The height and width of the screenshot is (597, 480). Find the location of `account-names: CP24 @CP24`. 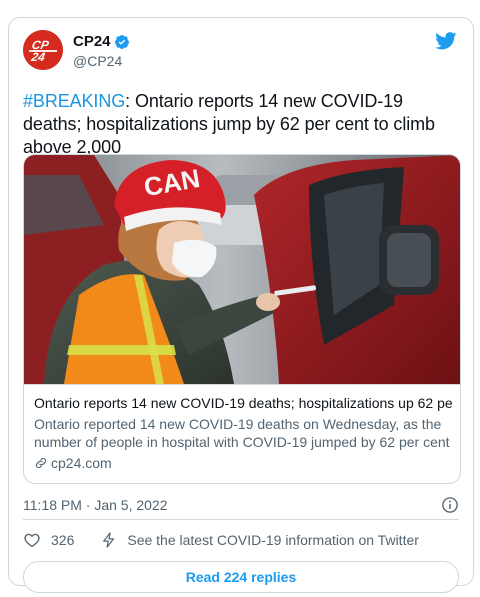

account-names: CP24 @CP24 is located at coordinates (101, 51).